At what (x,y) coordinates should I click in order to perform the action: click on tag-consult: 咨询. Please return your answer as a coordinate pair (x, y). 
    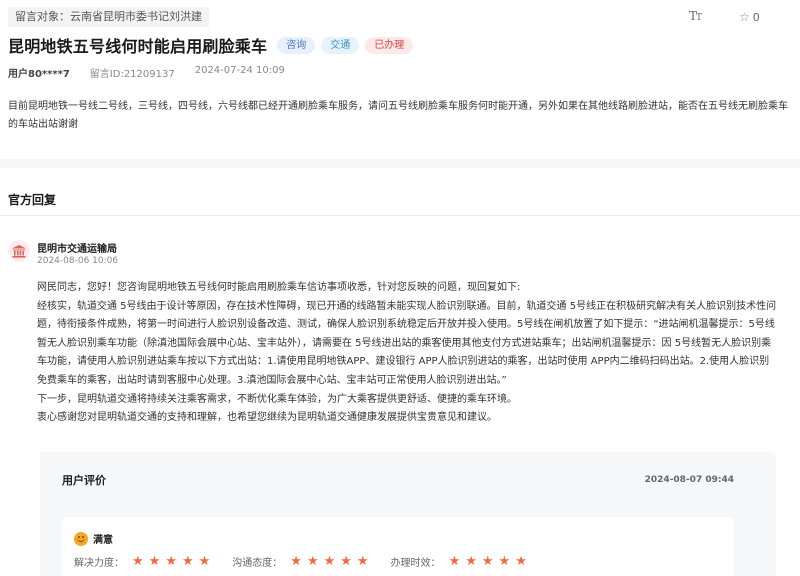
    Looking at the image, I should click on (296, 45).